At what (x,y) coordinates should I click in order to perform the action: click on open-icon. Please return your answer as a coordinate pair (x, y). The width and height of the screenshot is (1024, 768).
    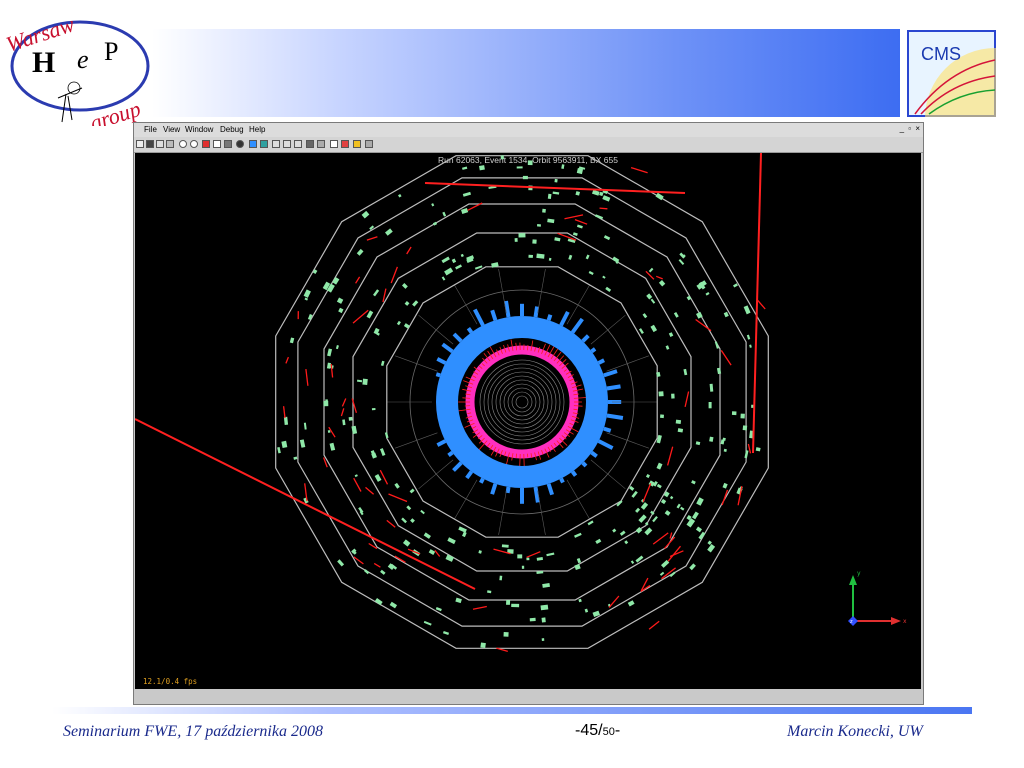
    Looking at the image, I should click on (140, 144).